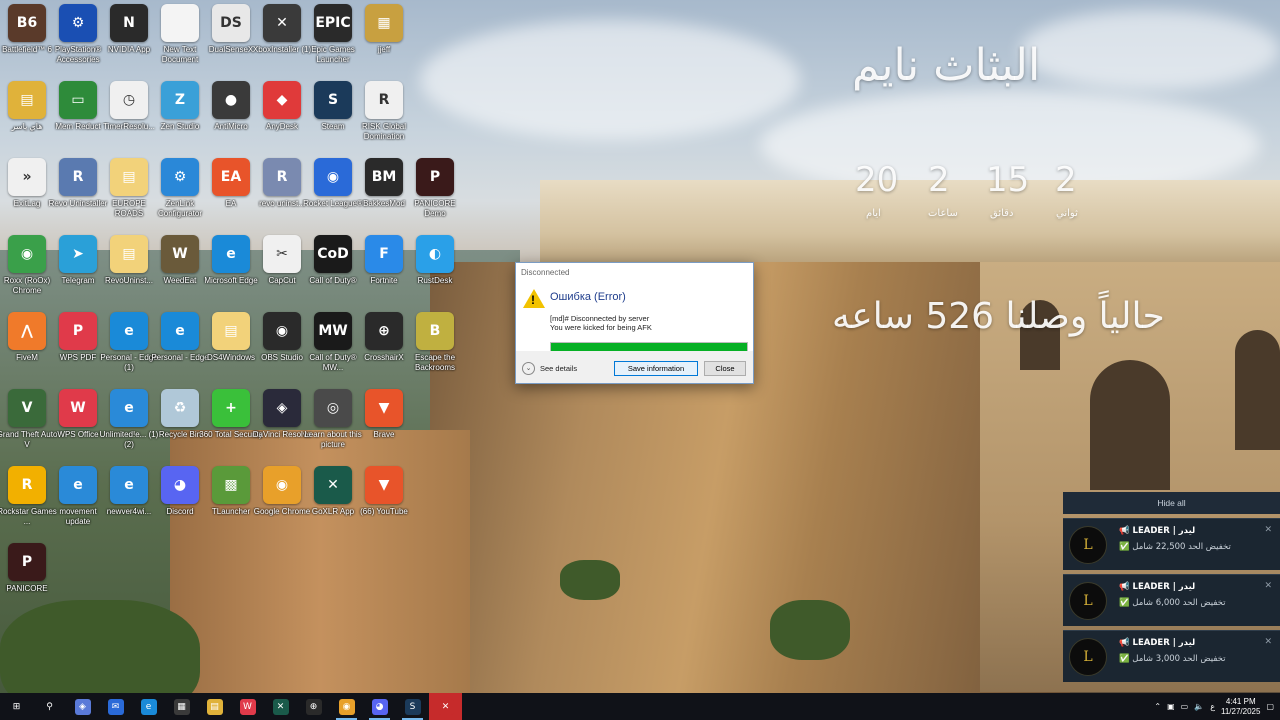 This screenshot has width=1280, height=720. I want to click on notification-toast: L 📢 LEADER | ليدر ✅ تخفيض الحد 6,000 شامل ✕, so click(1171, 600).